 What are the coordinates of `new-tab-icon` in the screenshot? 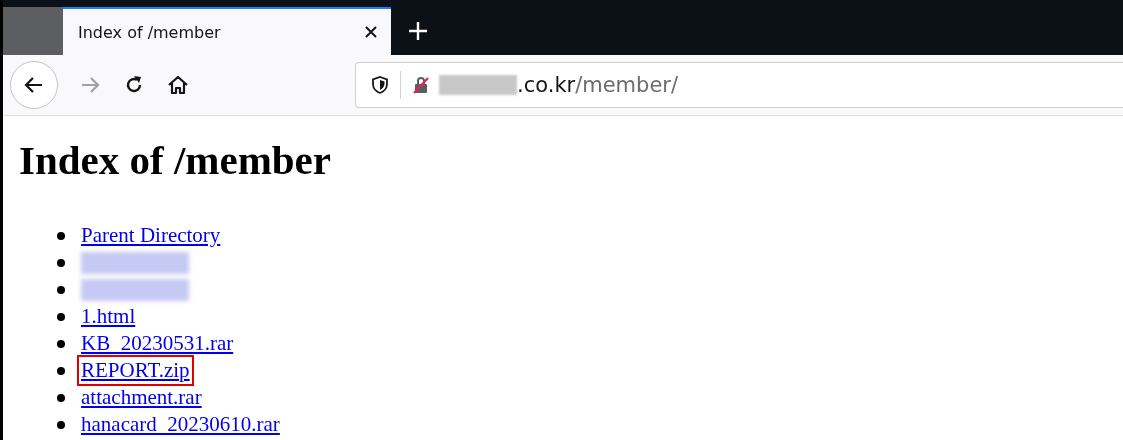 It's located at (418, 31).